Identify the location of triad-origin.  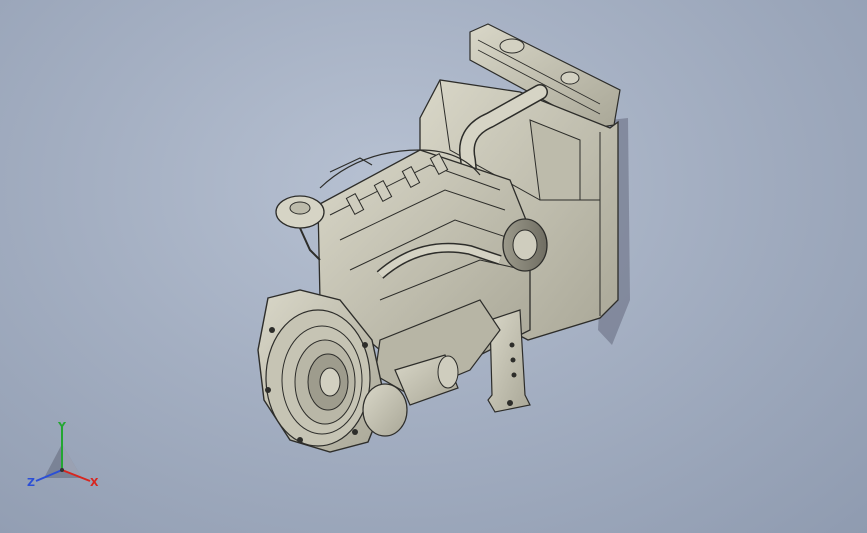
(62, 470).